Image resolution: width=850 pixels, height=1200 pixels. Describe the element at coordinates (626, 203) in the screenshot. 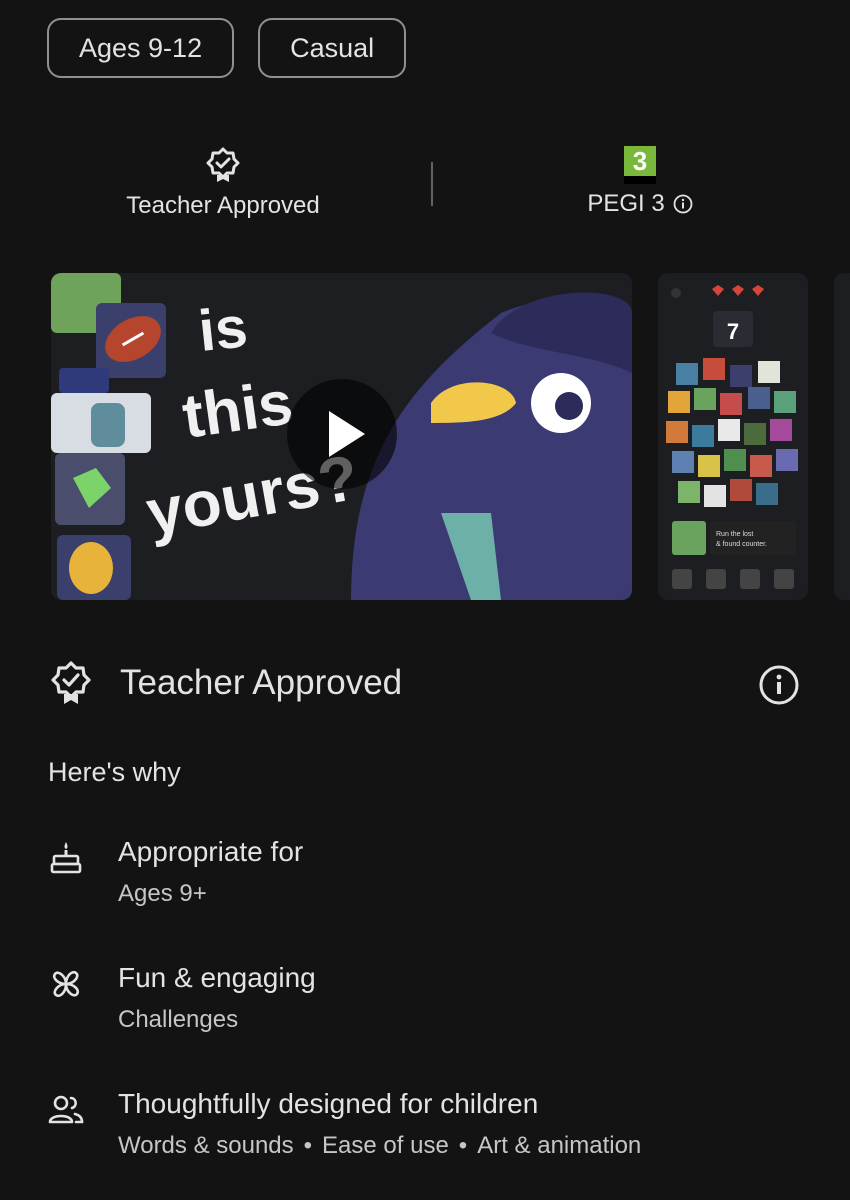

I see `pegi-label: PEGI 3` at that location.